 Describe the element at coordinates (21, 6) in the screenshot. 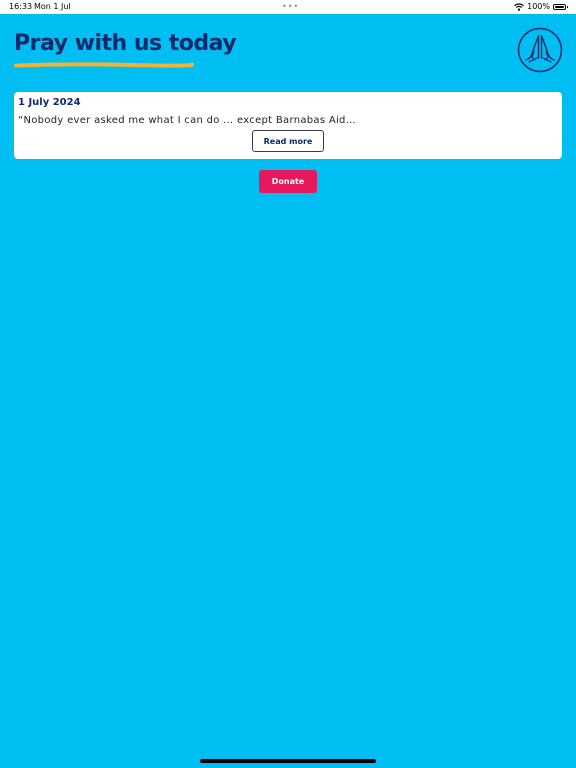

I see `status-time: 16:33` at that location.